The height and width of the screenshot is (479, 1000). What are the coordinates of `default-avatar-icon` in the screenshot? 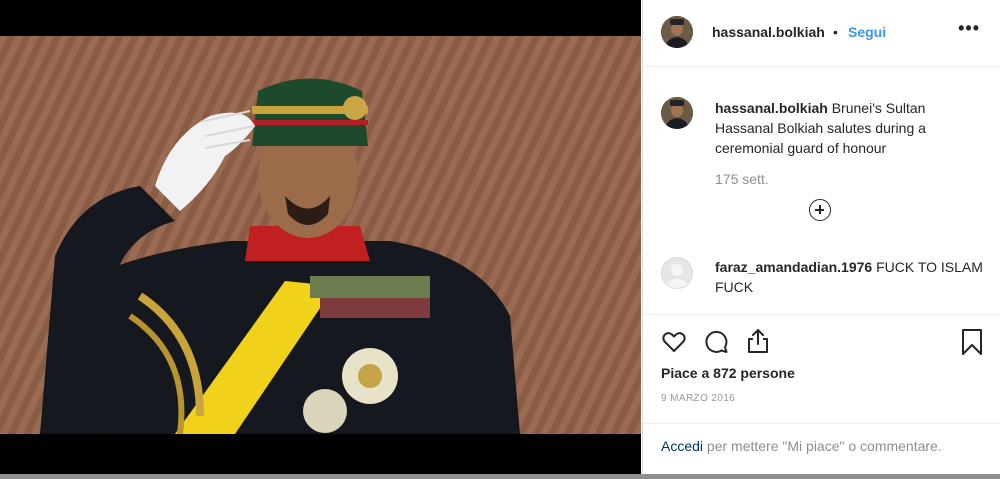 It's located at (677, 276).